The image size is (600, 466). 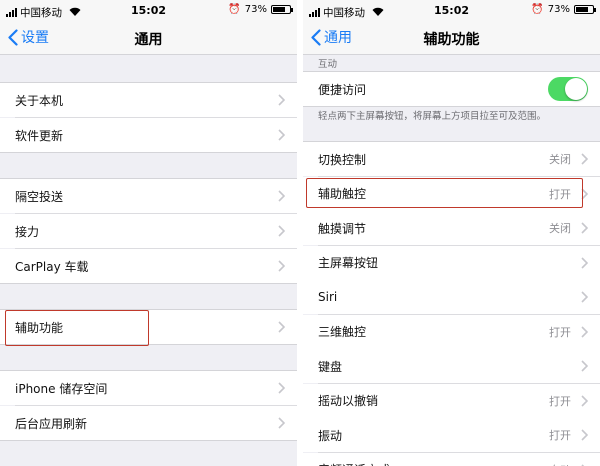 I want to click on navigation-bar: 通用 辅助功能, so click(x=451, y=38).